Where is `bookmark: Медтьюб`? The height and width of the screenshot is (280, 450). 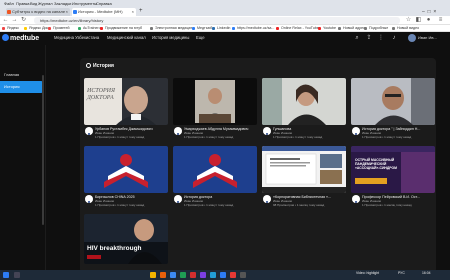
bookmark: Медтьюб is located at coordinates (202, 28).